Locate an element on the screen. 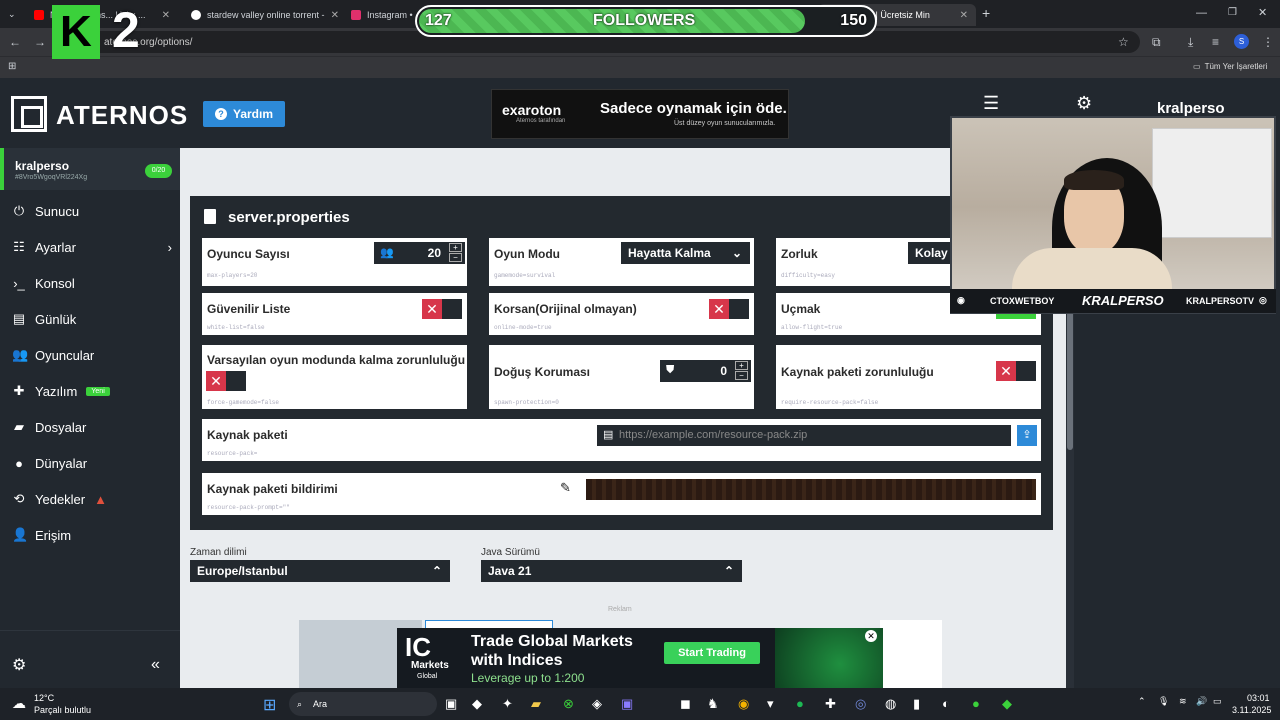 The width and height of the screenshot is (1280, 720). restore-icon: ❐ is located at coordinates (1232, 13).